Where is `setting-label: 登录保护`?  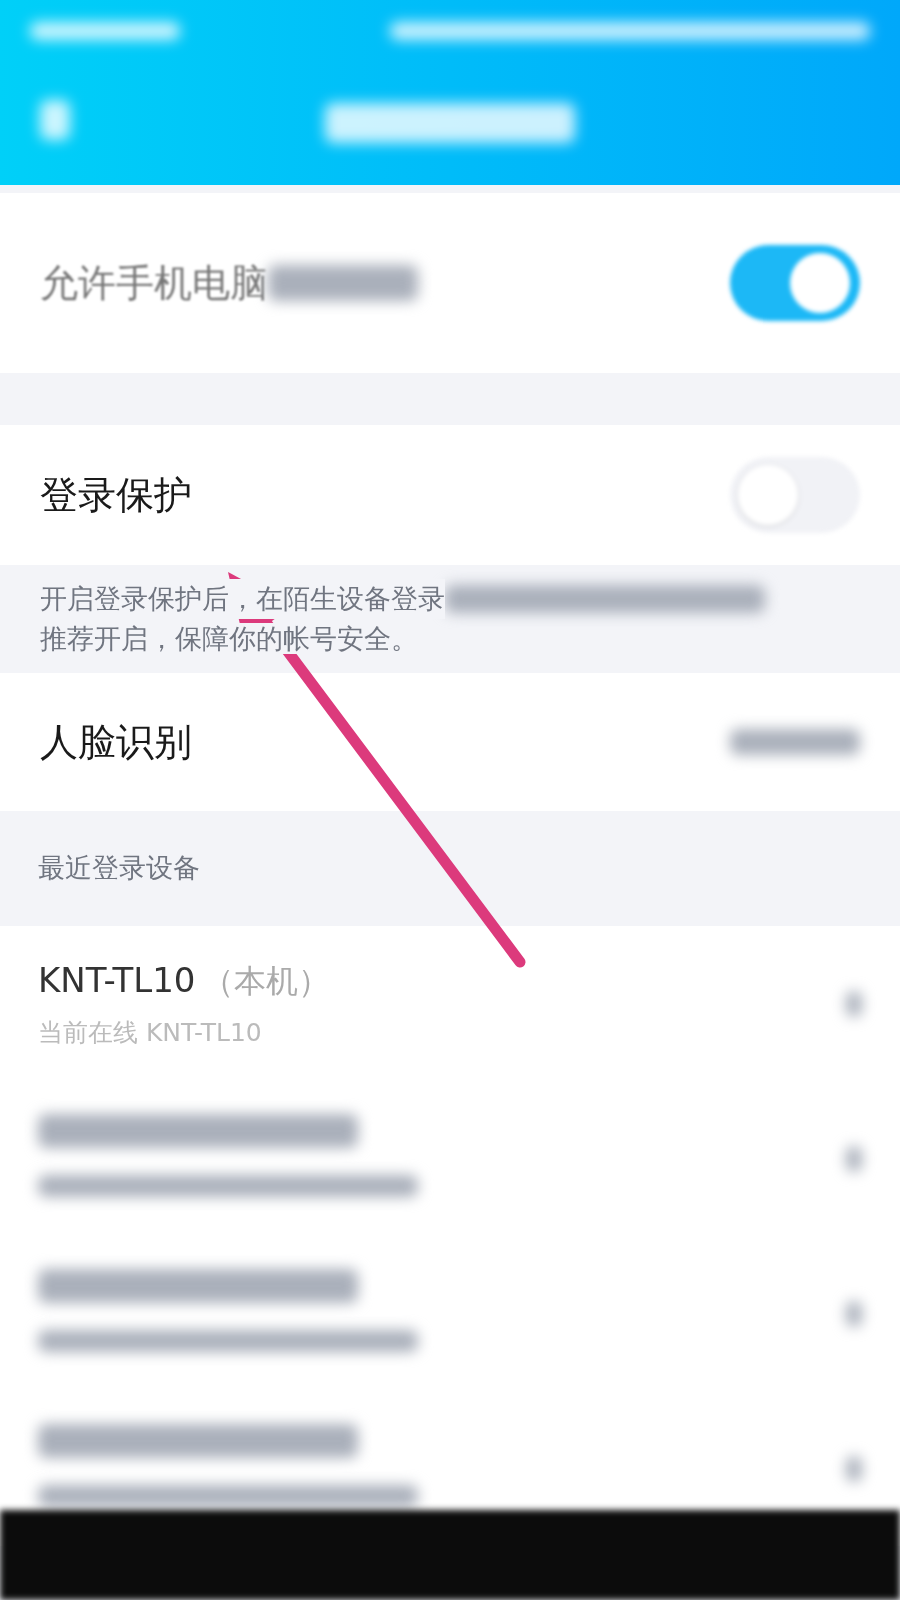
setting-label: 登录保护 is located at coordinates (116, 495).